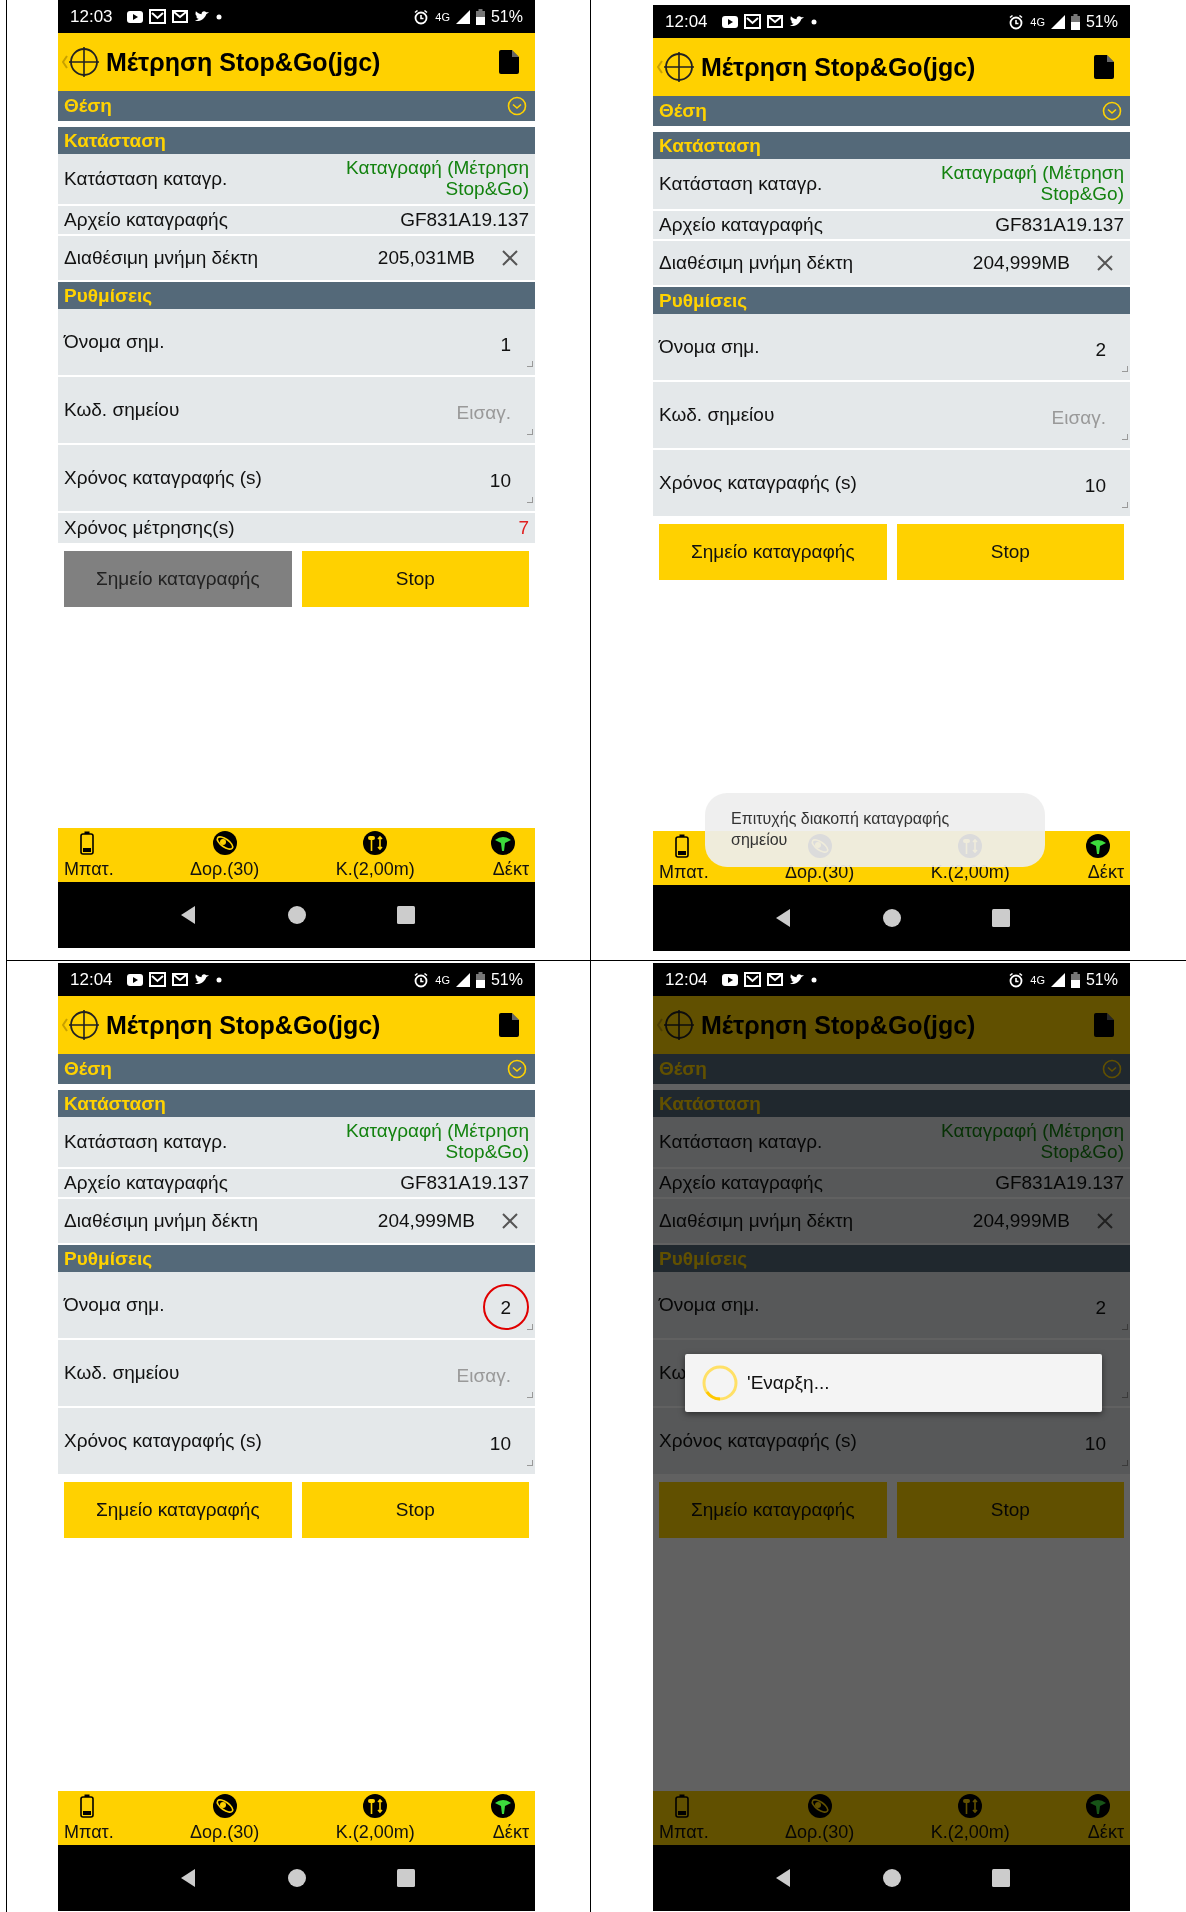 This screenshot has width=1186, height=1912. Describe the element at coordinates (720, 1383) in the screenshot. I see `loading-spinner-icon` at that location.